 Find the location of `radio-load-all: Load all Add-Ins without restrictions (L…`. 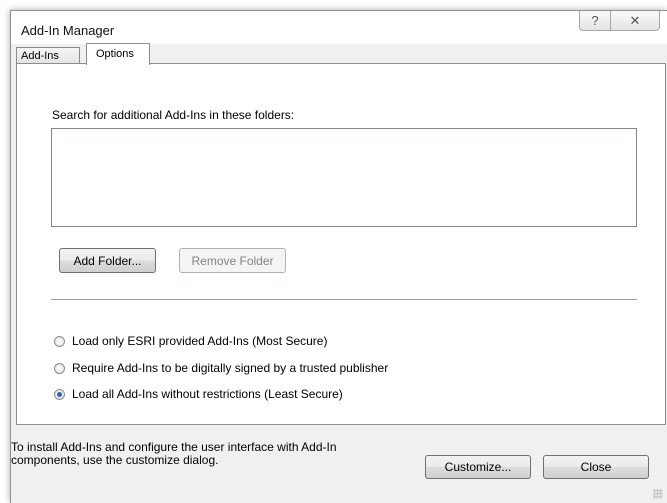

radio-load-all: Load all Add-Ins without restrictions (L… is located at coordinates (198, 394).